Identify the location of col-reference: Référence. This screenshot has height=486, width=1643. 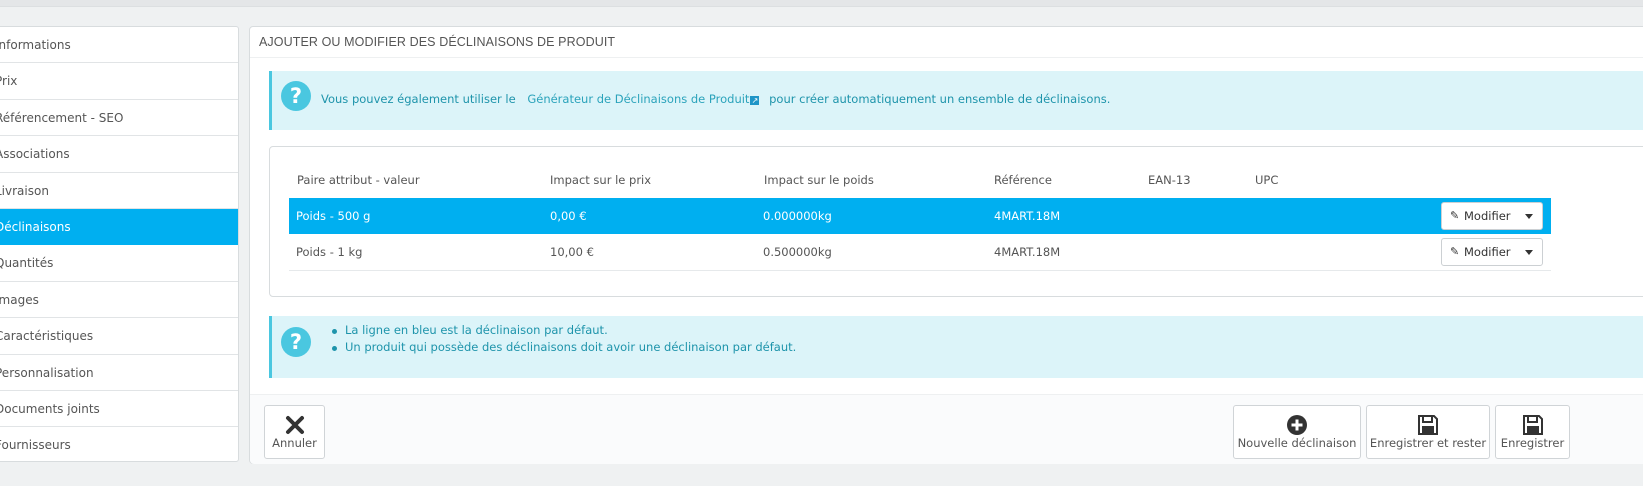
(1023, 180).